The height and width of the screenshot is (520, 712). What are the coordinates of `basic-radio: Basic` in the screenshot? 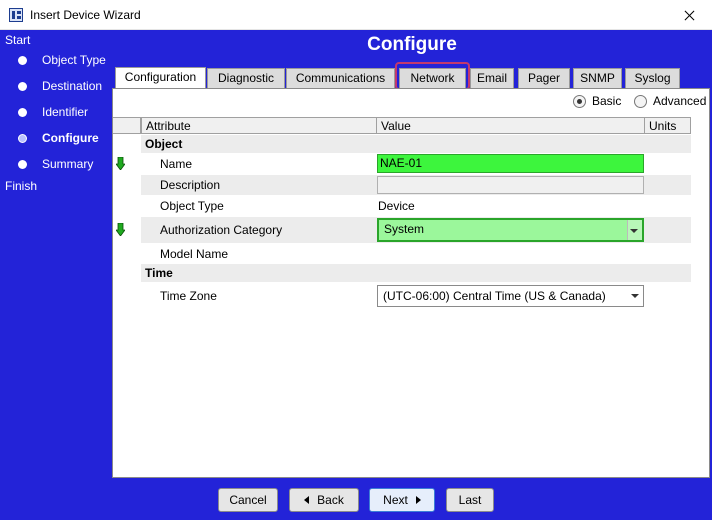 It's located at (597, 101).